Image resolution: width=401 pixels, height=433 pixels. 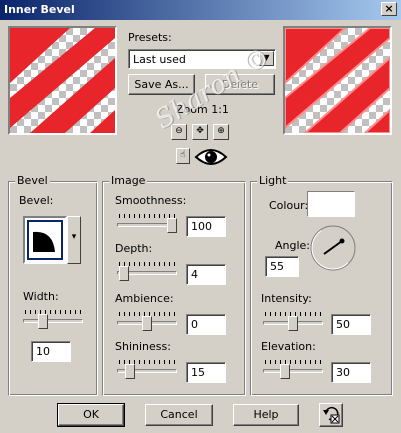 I want to click on bevel-label: Bevel:, so click(x=36, y=200).